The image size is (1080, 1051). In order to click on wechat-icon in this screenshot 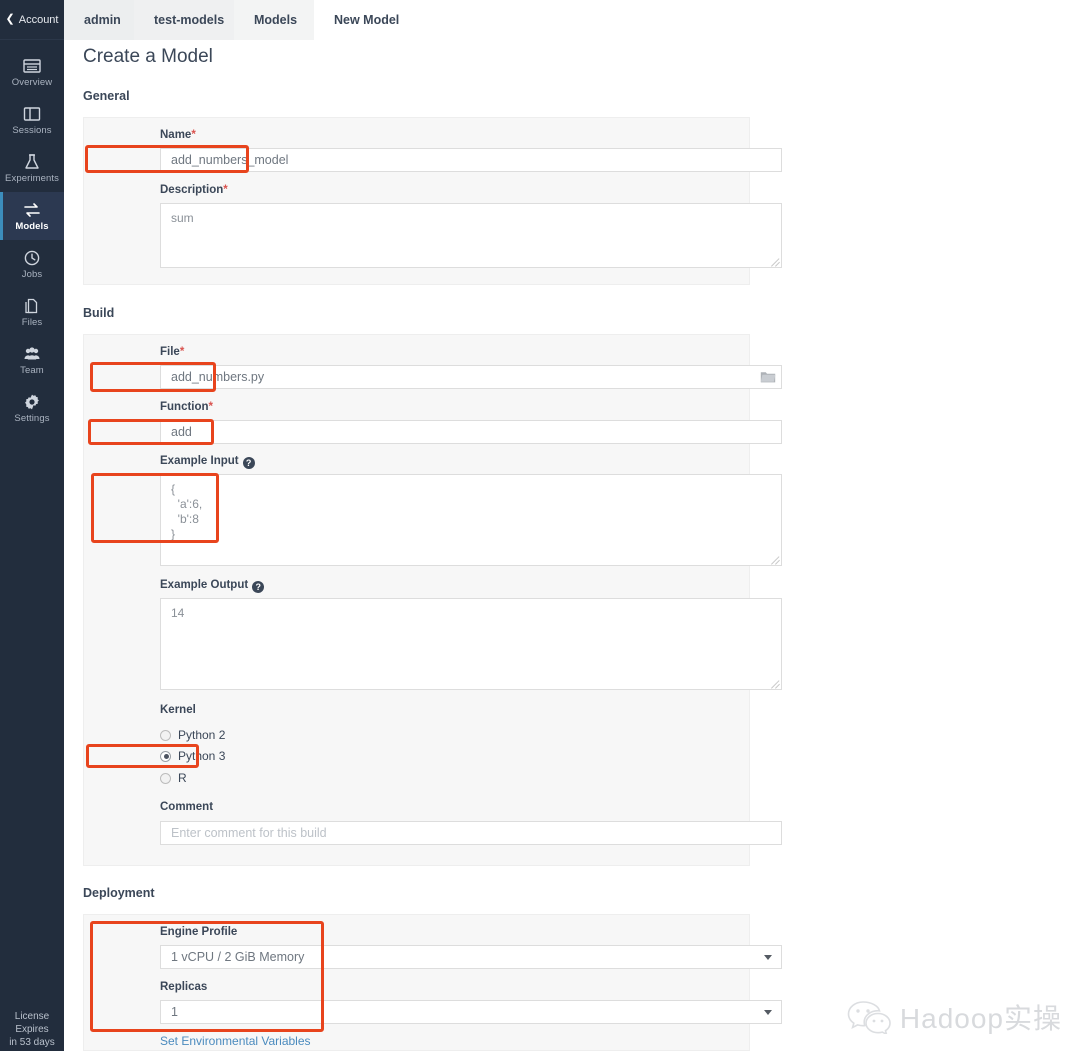, I will do `click(869, 1017)`.